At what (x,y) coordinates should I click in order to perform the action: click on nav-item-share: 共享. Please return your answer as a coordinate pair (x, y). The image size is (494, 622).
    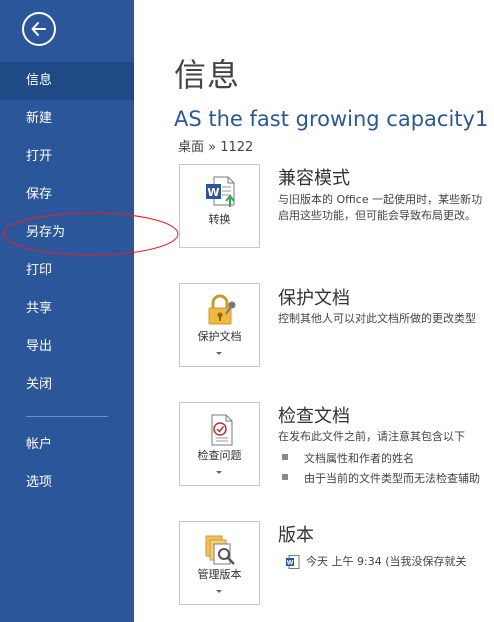
    Looking at the image, I should click on (67, 309).